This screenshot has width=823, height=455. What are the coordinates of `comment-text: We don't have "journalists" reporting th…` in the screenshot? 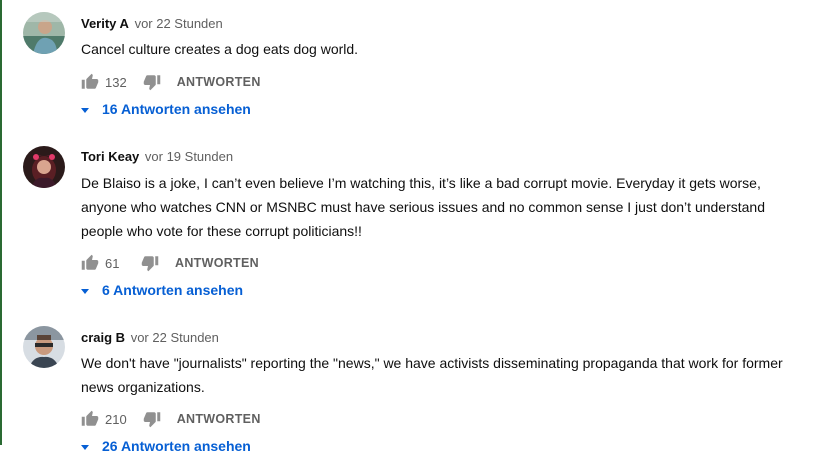 It's located at (432, 375).